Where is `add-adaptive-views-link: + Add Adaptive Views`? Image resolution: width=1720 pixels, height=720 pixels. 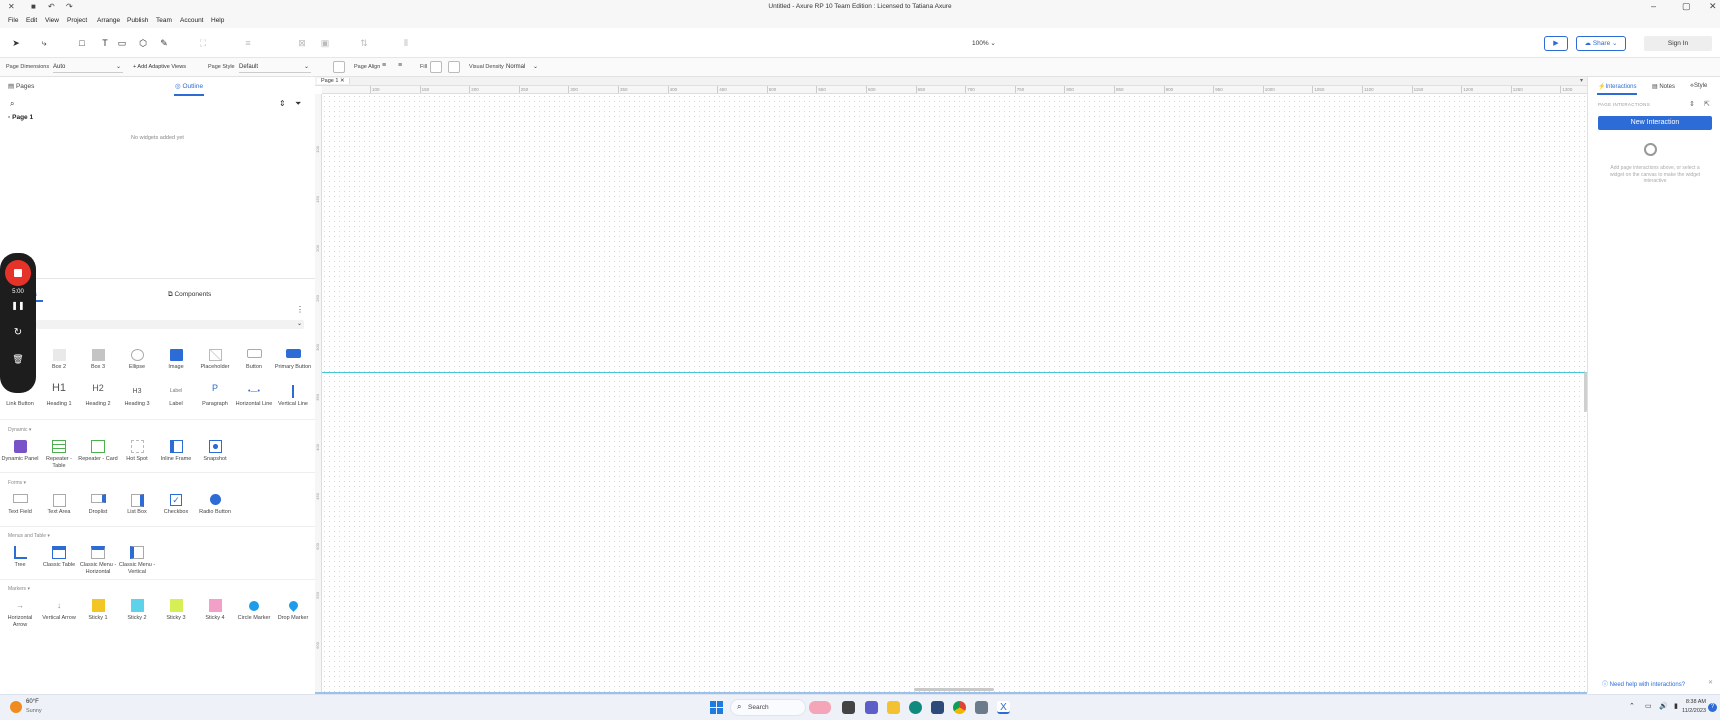
add-adaptive-views-link: + Add Adaptive Views is located at coordinates (159, 67).